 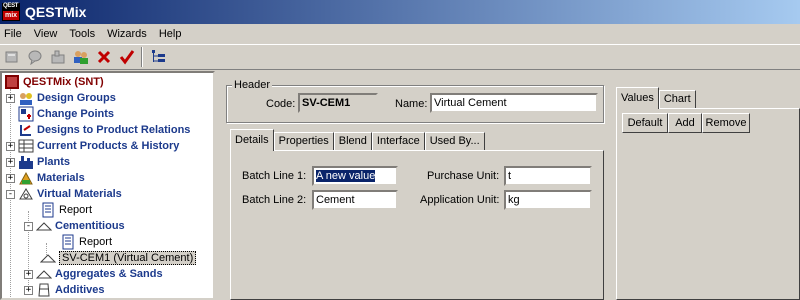 I want to click on batch-line-2-field: Cement, so click(x=355, y=200).